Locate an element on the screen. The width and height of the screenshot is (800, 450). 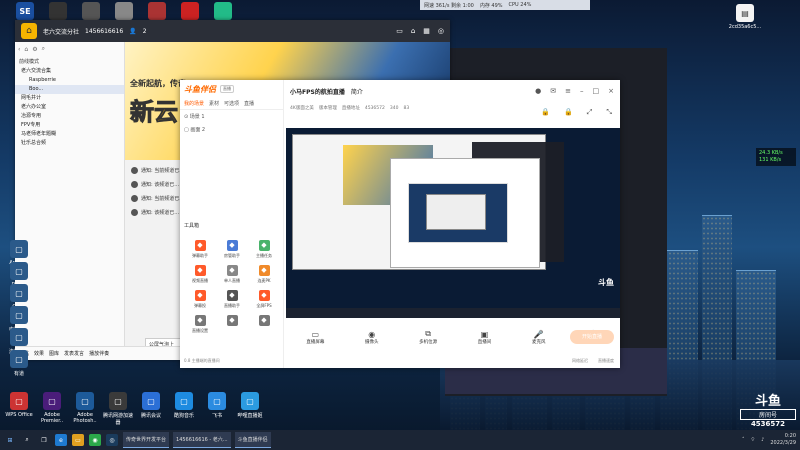
mail-icon: ✉ is located at coordinates (553, 91).